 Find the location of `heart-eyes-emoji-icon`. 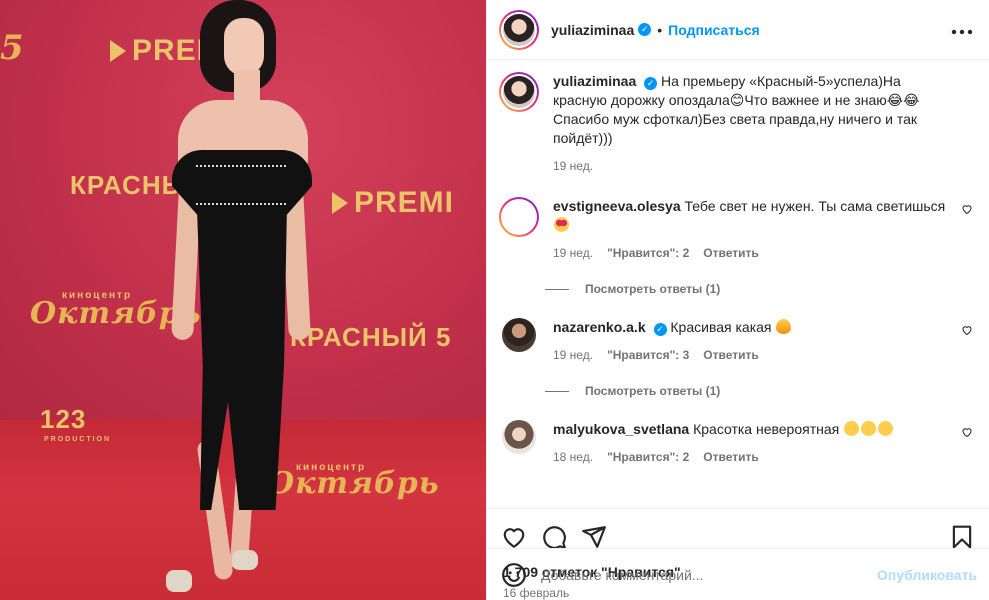

heart-eyes-emoji-icon is located at coordinates (561, 224).